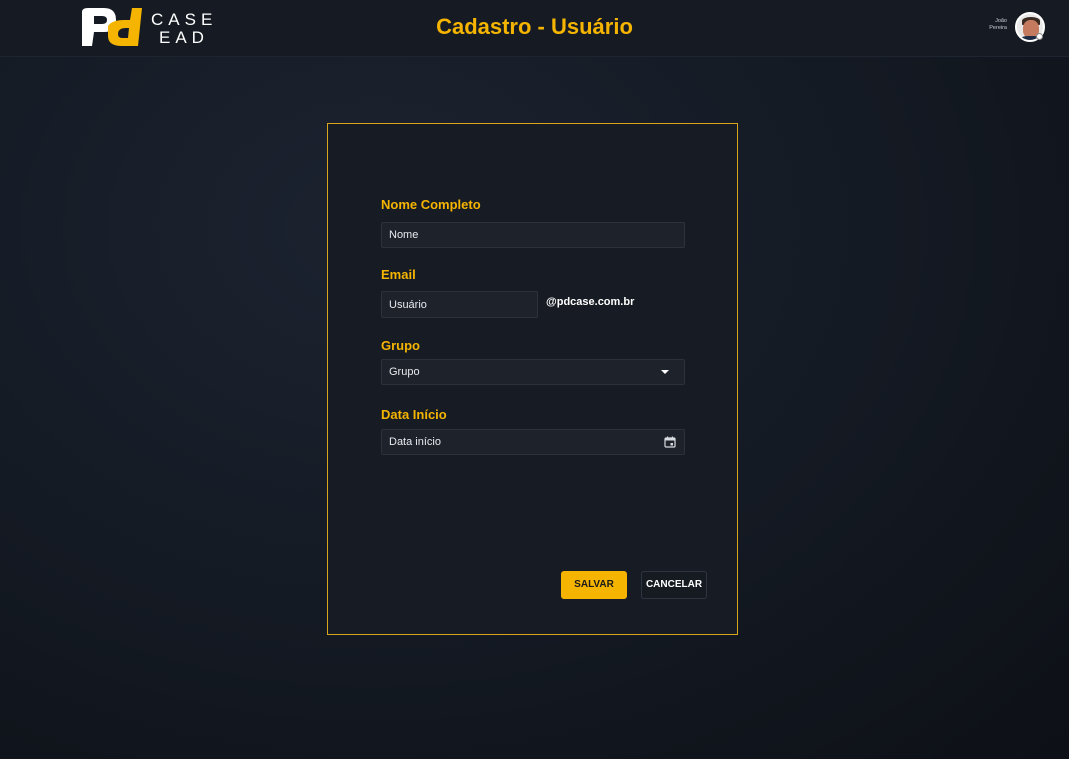  What do you see at coordinates (665, 372) in the screenshot?
I see `chevron-down-icon` at bounding box center [665, 372].